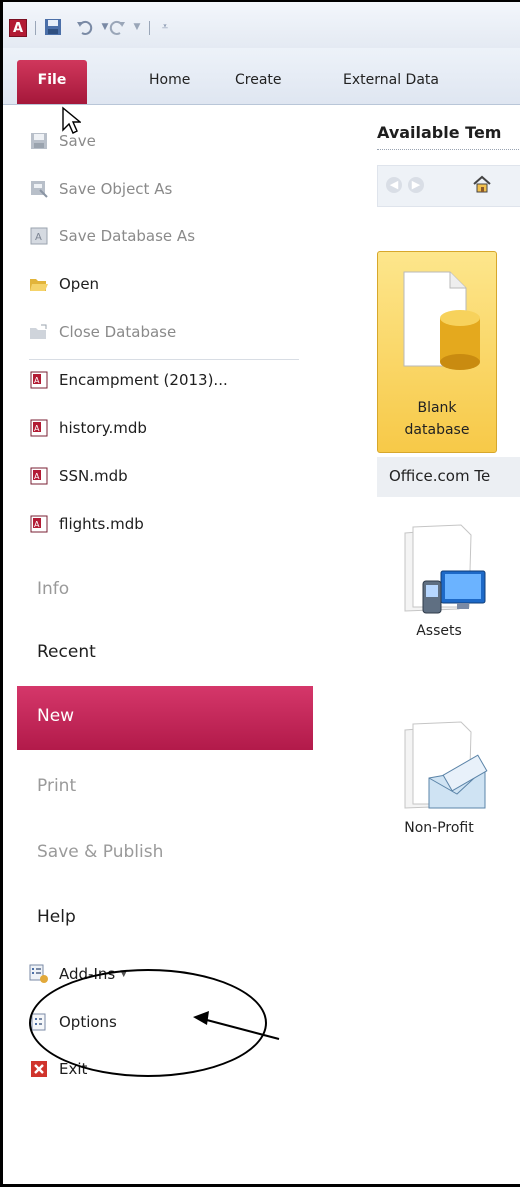 Image resolution: width=524 pixels, height=1193 pixels. Describe the element at coordinates (448, 149) in the screenshot. I see `title-underline` at that location.